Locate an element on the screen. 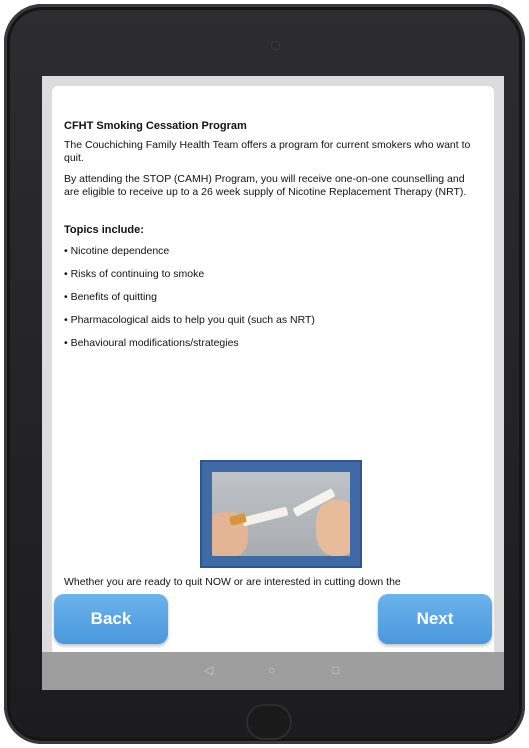 The width and height of the screenshot is (529, 748). camera-icon is located at coordinates (275, 45).